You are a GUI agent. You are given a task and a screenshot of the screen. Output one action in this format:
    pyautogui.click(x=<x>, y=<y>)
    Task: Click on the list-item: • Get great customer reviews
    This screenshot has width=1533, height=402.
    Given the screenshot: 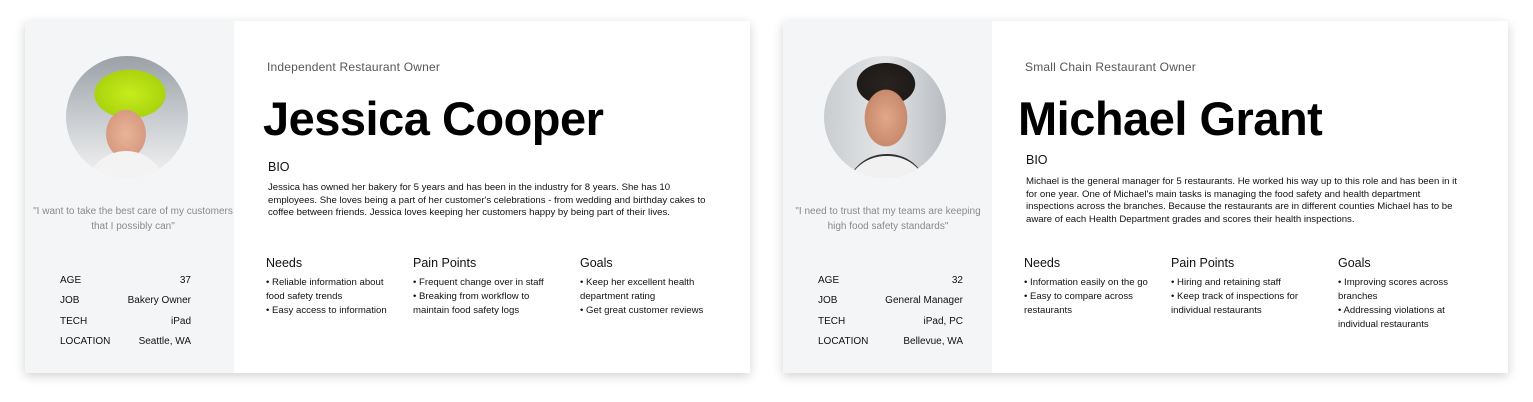 What is the action you would take?
    pyautogui.click(x=642, y=310)
    